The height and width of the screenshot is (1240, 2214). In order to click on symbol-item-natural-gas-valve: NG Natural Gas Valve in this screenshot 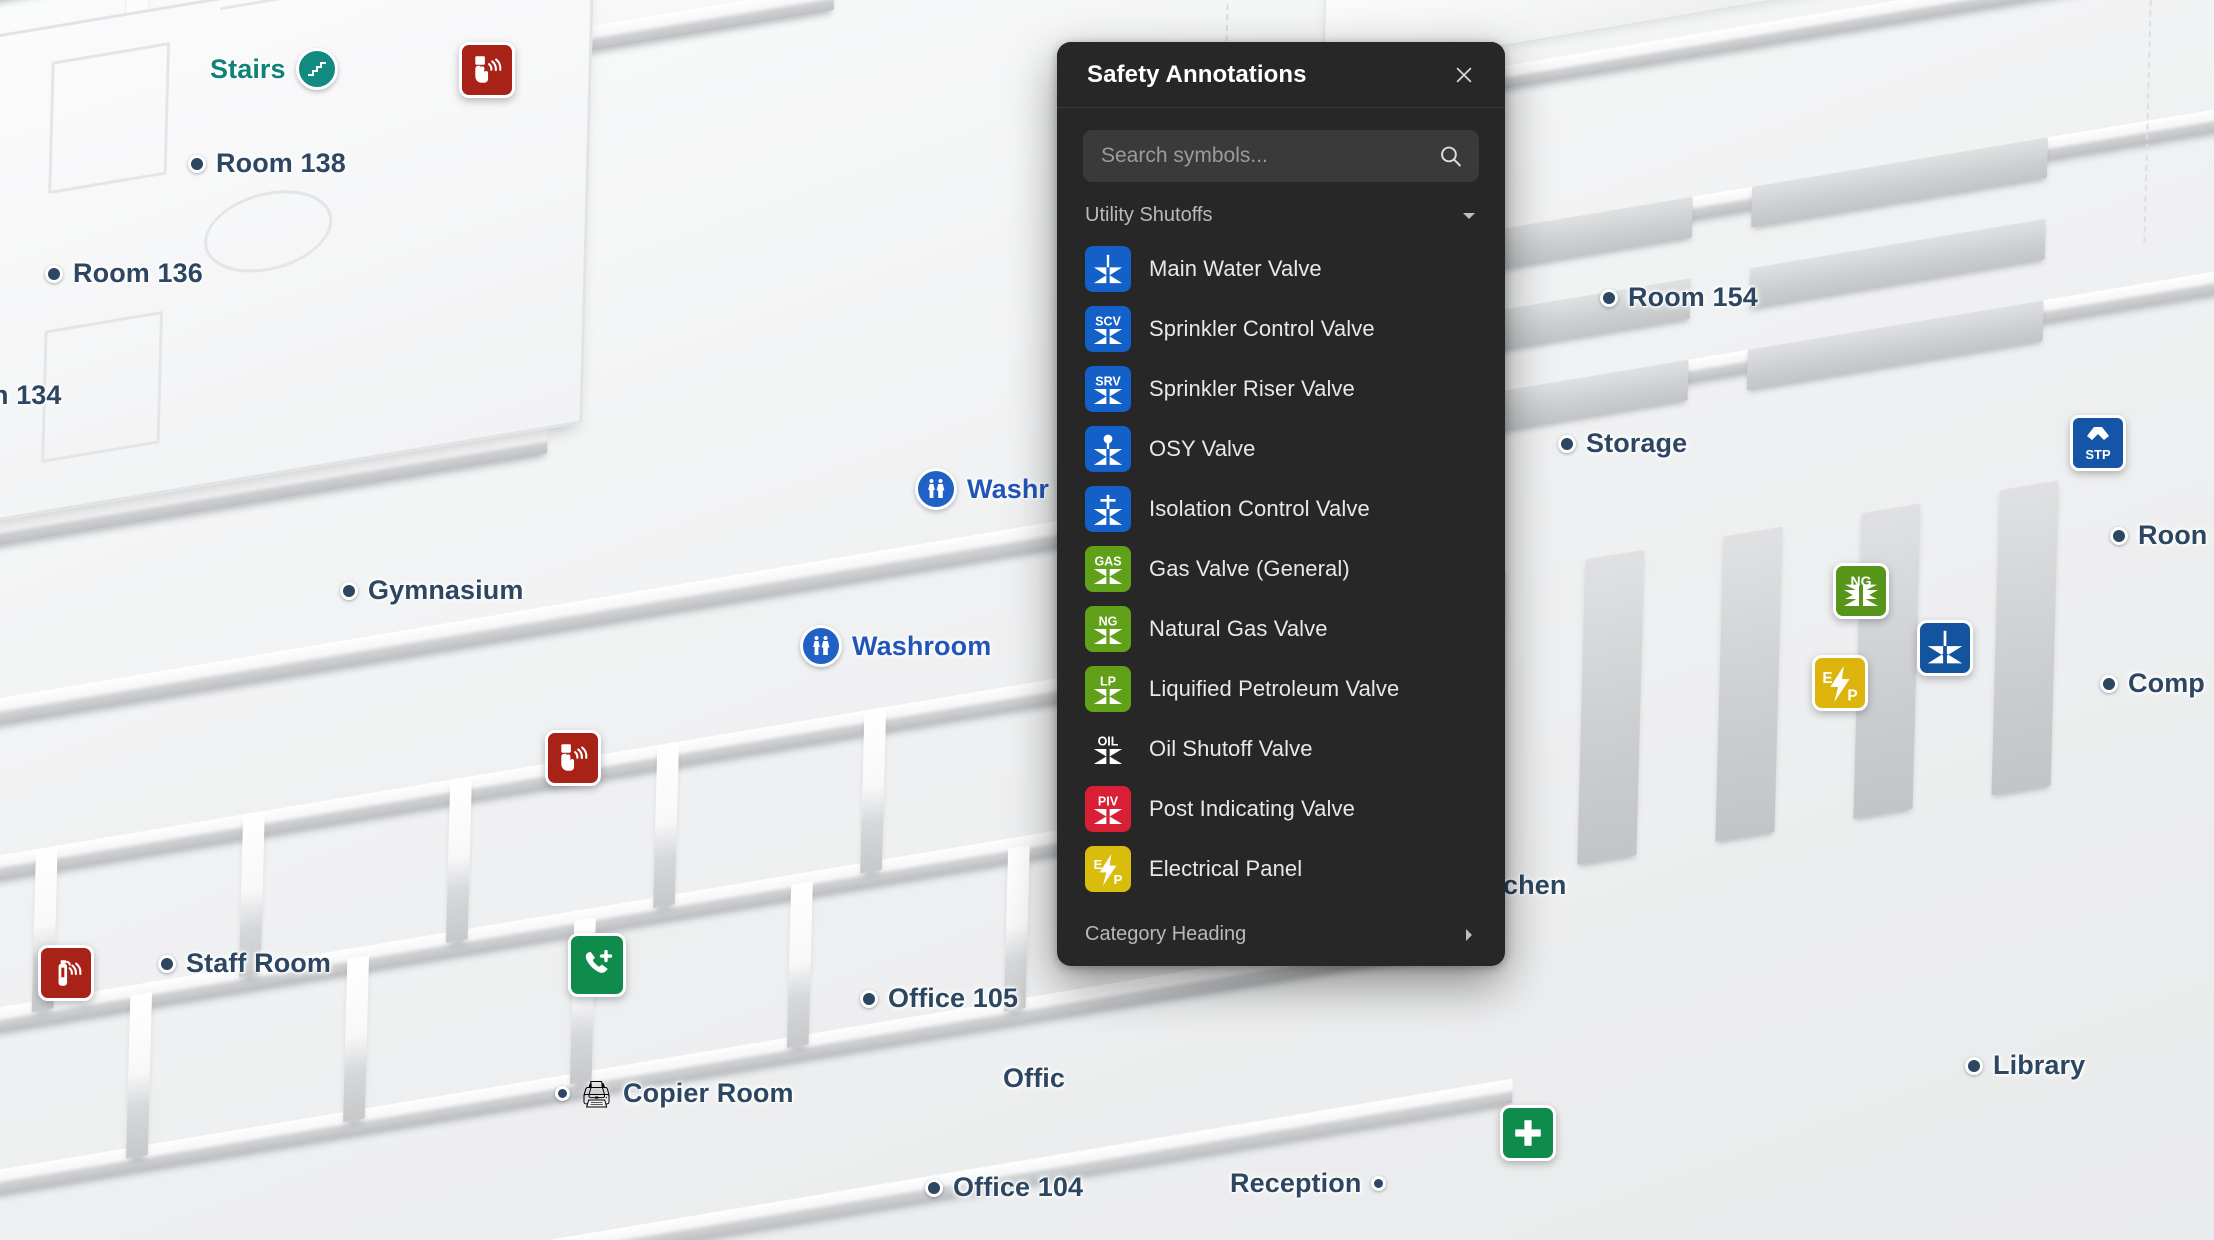, I will do `click(1281, 629)`.